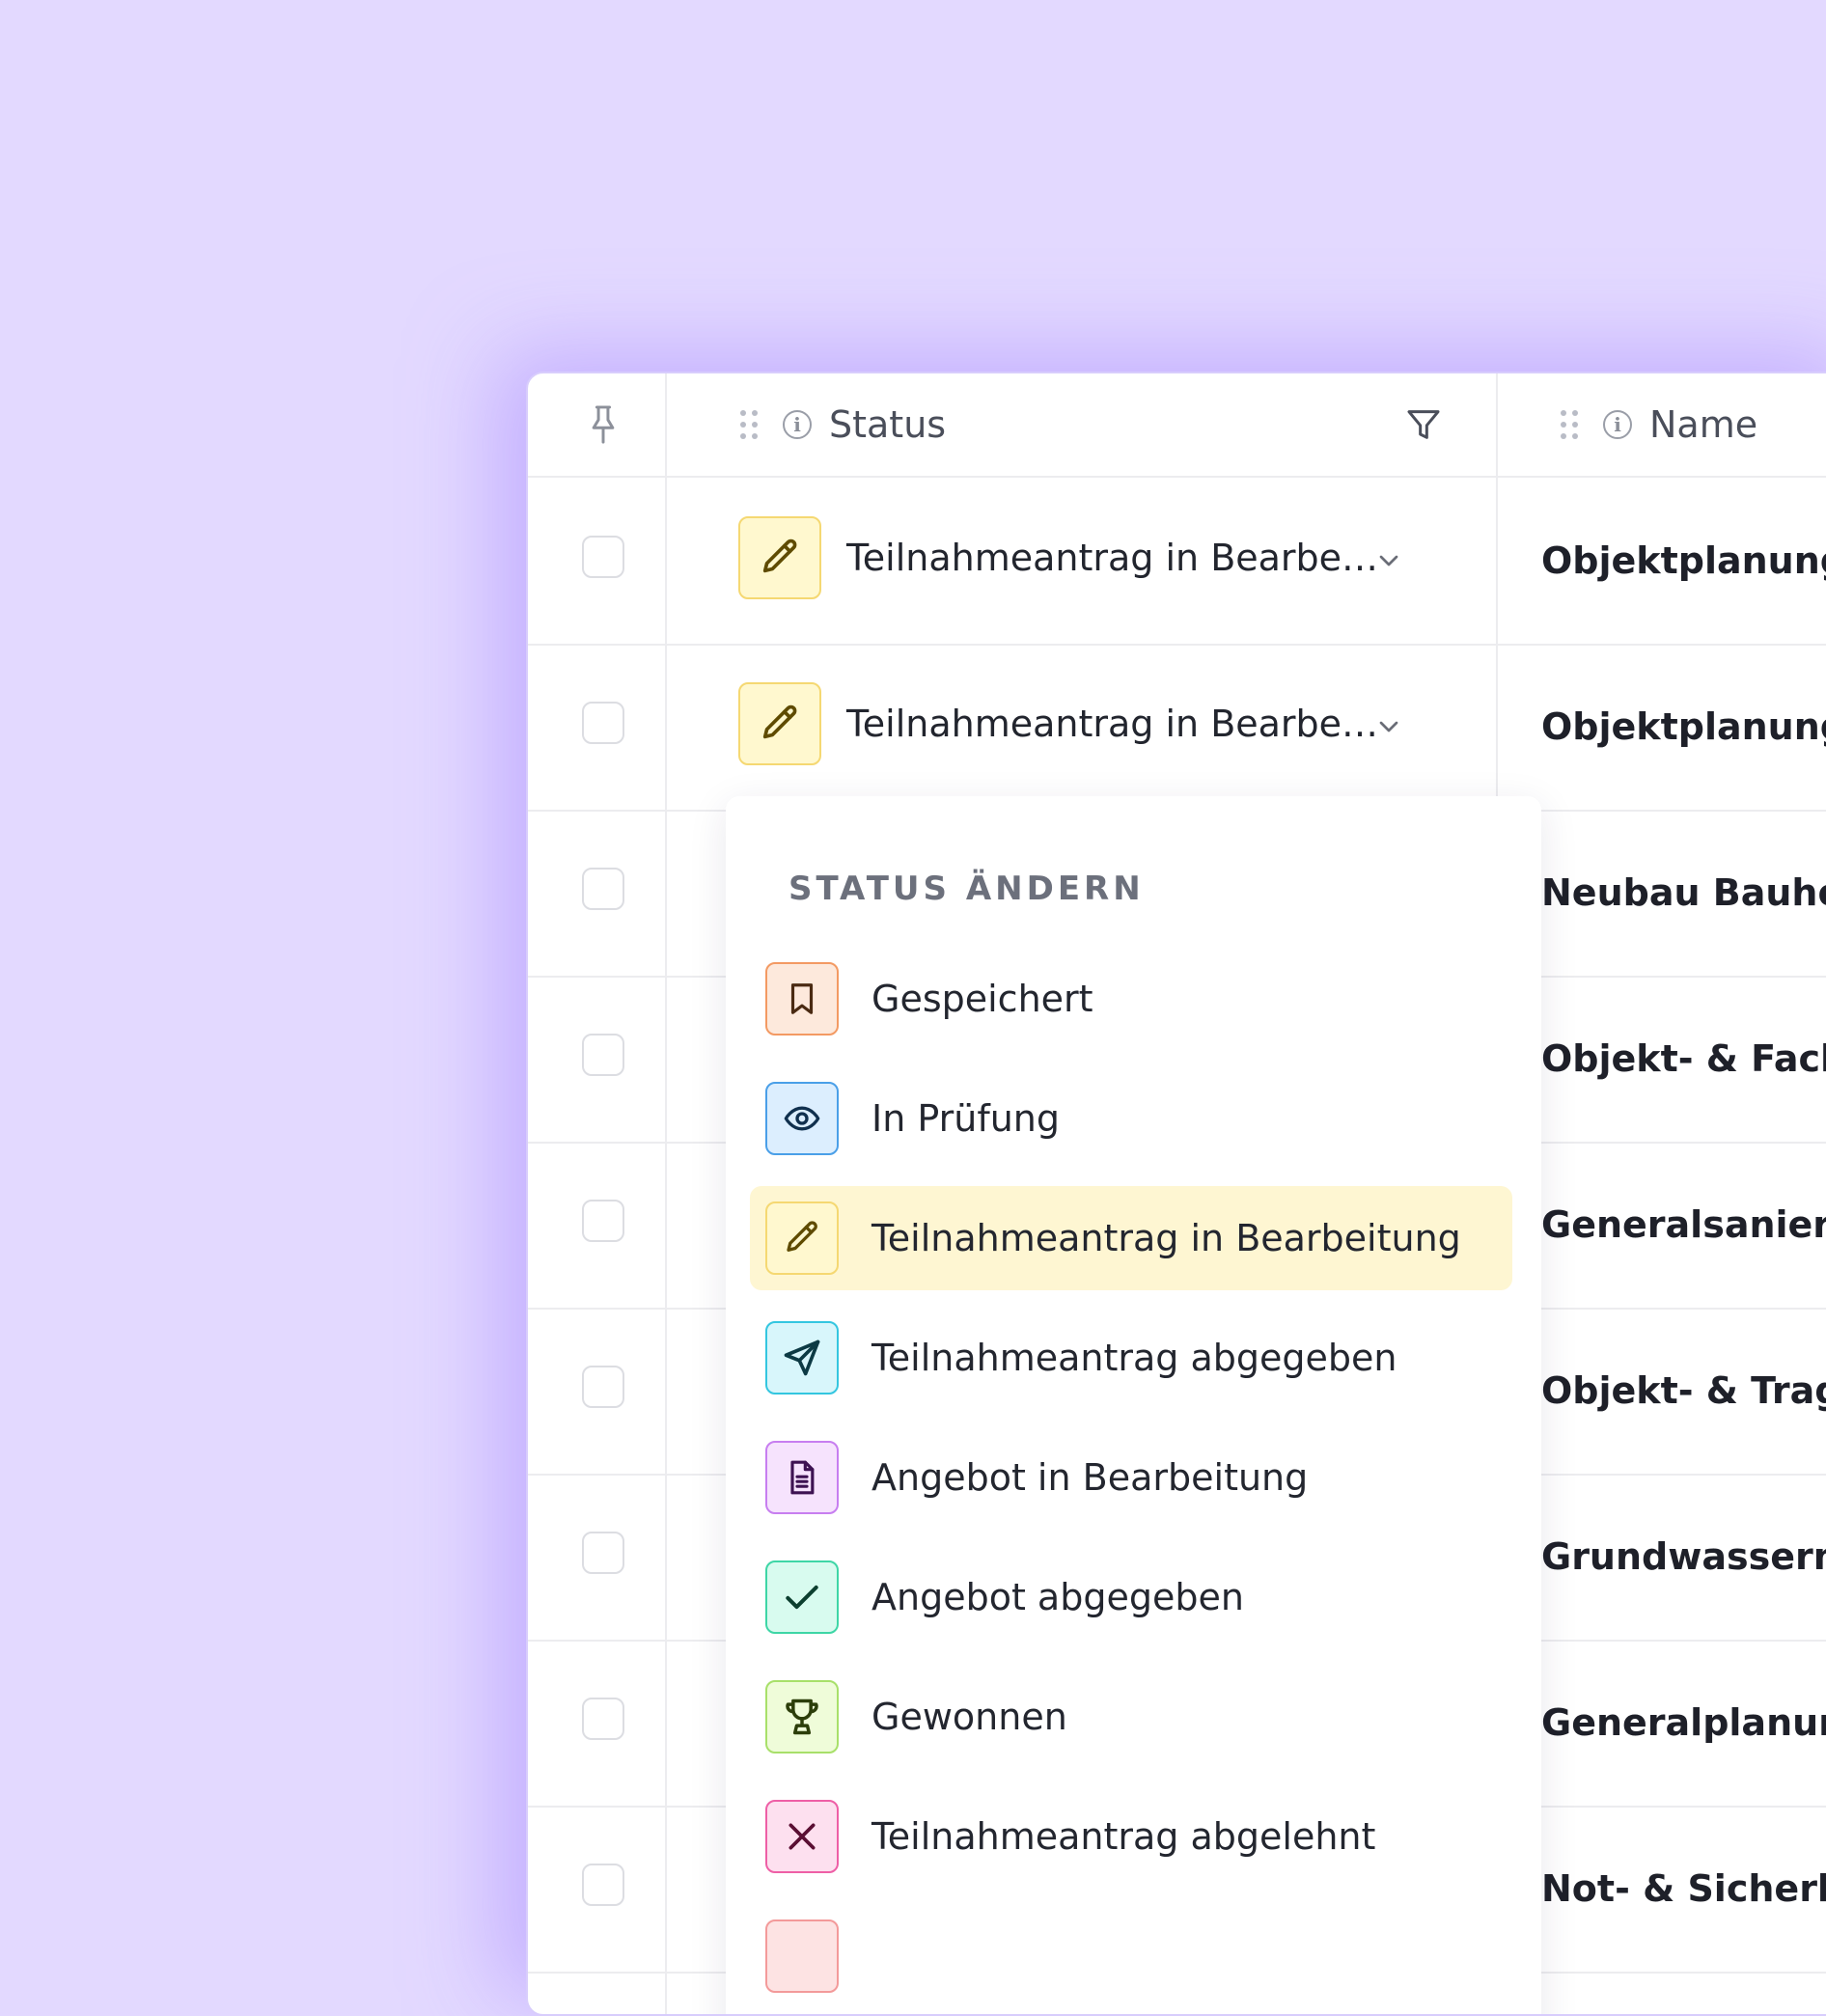  What do you see at coordinates (1683, 1391) in the screenshot?
I see `row-name: Objekt- & Tragwe` at bounding box center [1683, 1391].